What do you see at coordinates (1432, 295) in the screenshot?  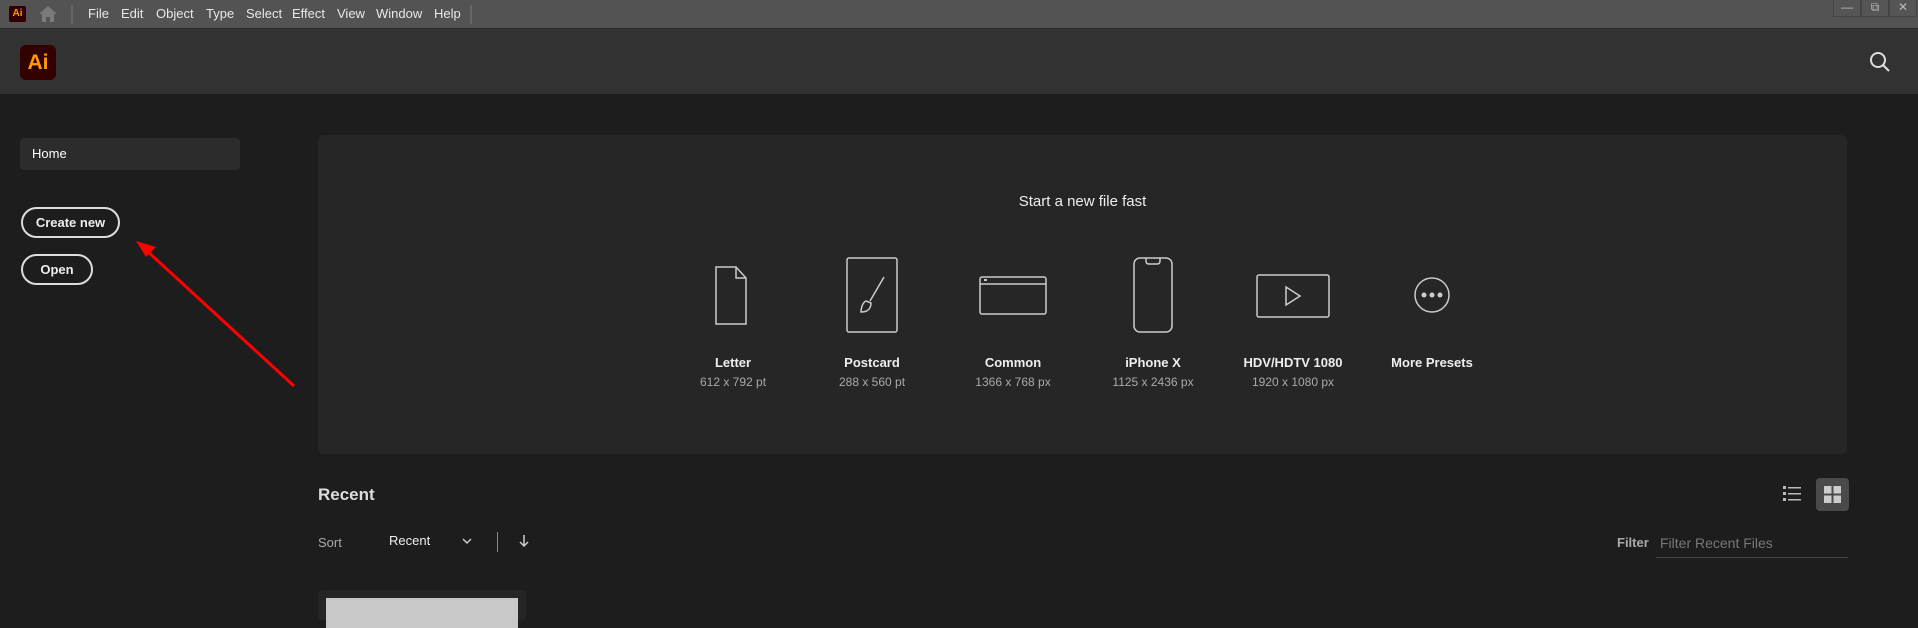 I see `more-icon` at bounding box center [1432, 295].